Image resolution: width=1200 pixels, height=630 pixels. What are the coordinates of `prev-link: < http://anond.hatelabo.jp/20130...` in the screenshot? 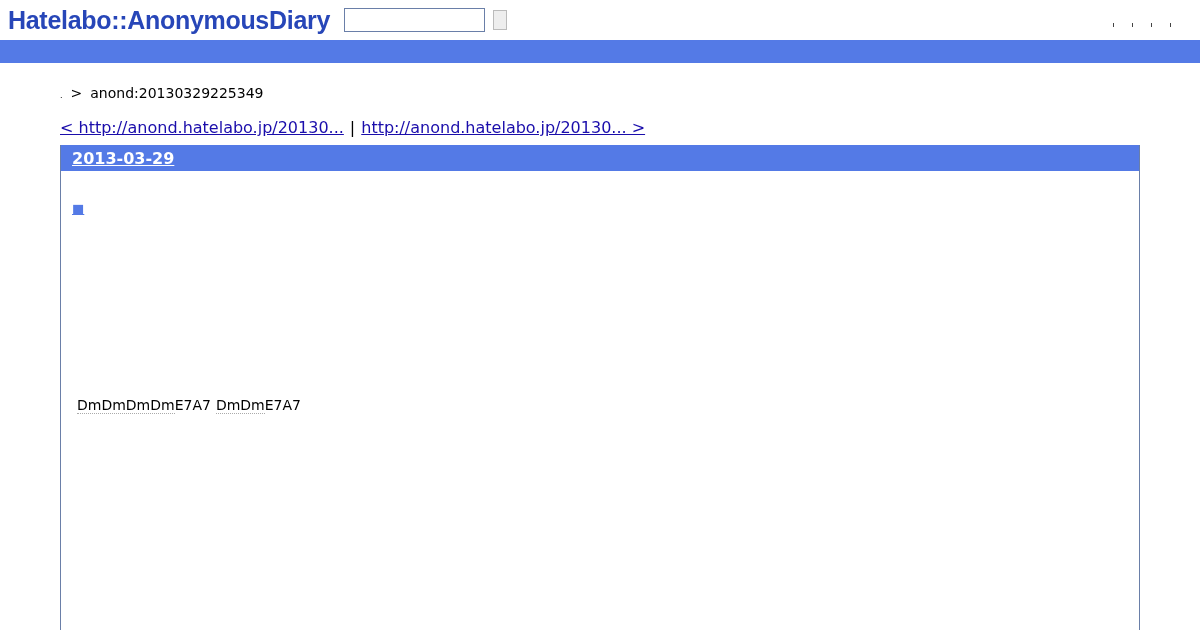 It's located at (202, 127).